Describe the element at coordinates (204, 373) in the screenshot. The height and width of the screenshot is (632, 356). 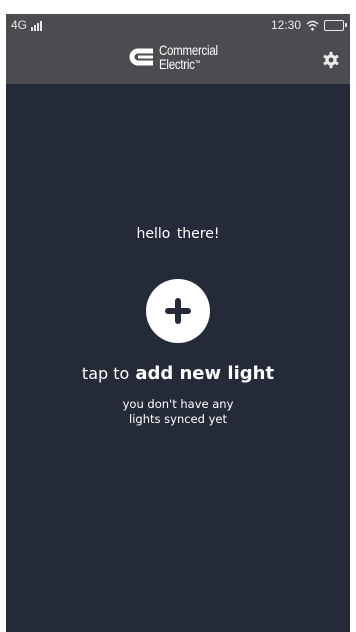
I see `add-new-light-link: add new light` at that location.